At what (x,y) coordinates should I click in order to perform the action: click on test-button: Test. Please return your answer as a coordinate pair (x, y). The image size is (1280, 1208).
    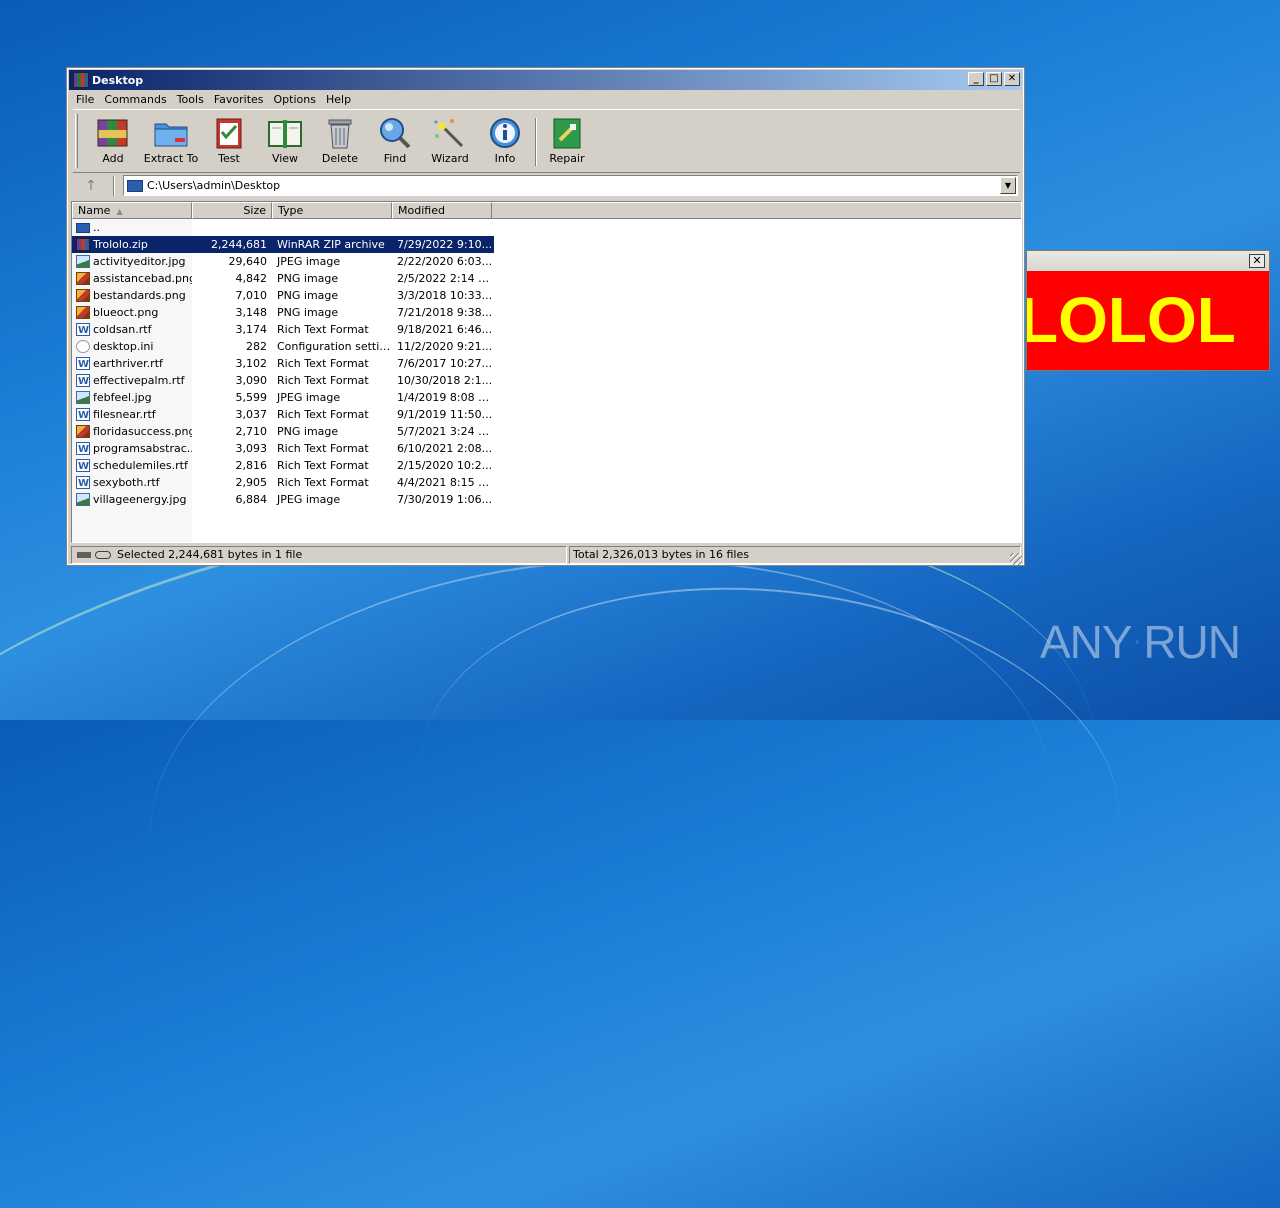
    Looking at the image, I should click on (229, 142).